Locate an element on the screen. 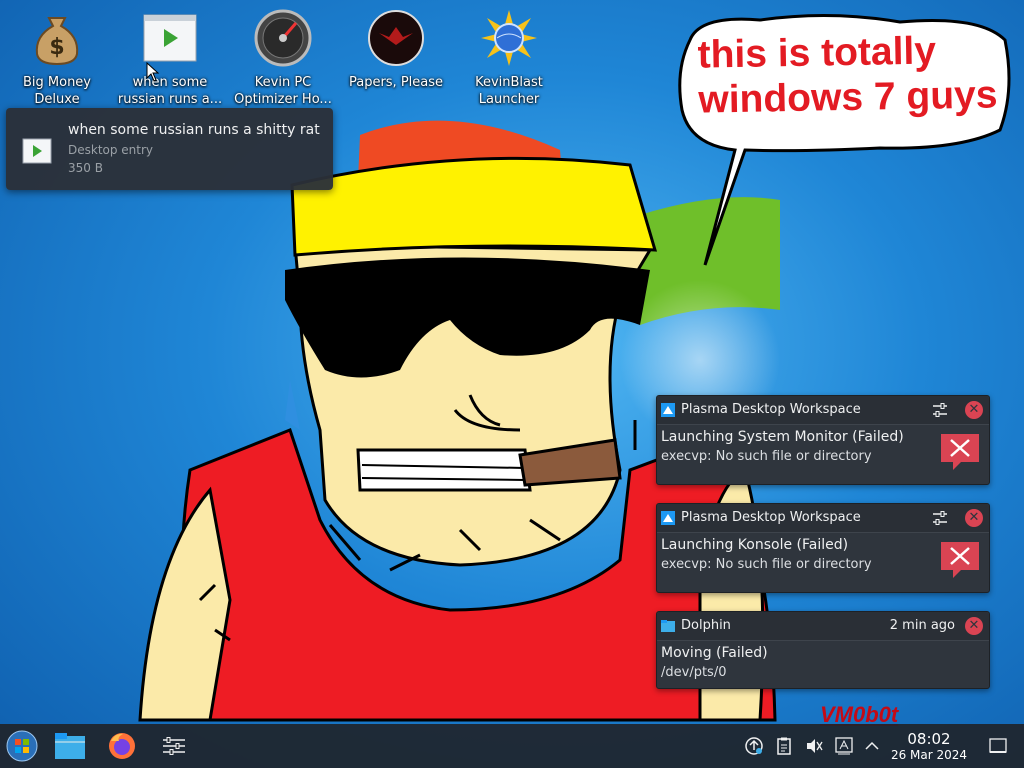 This screenshot has height=768, width=1024. money-bag-icon: $ is located at coordinates (57, 38).